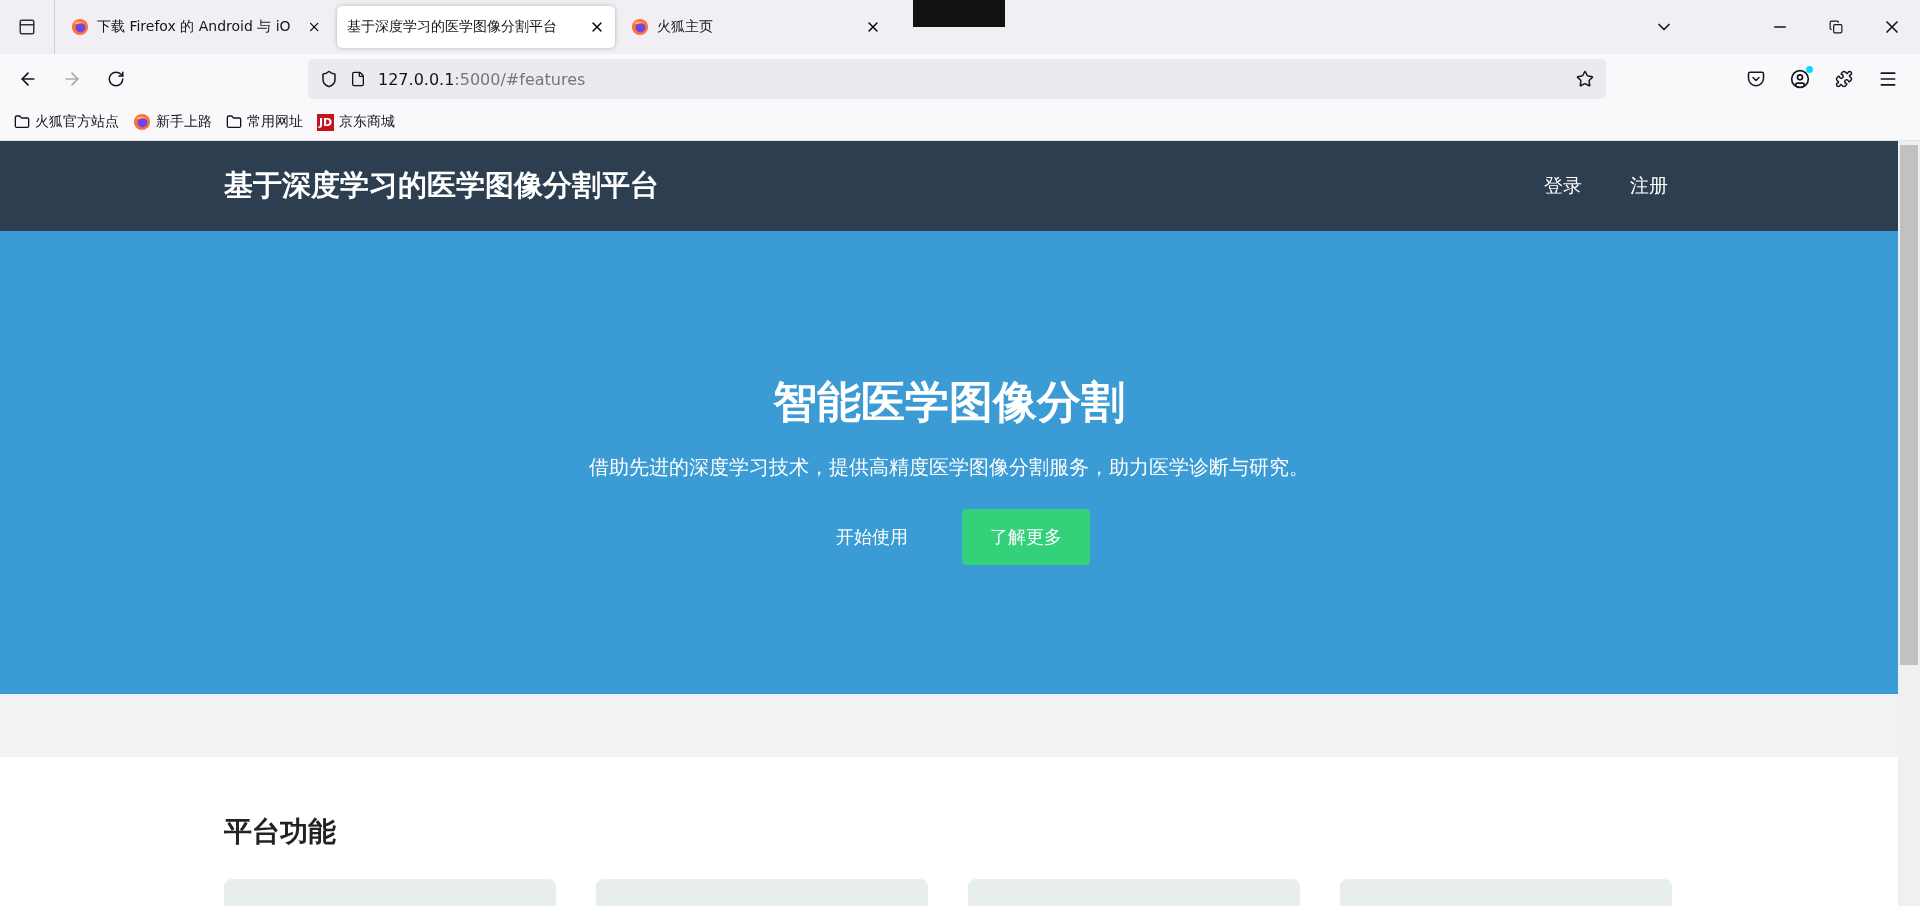 The height and width of the screenshot is (906, 1920). Describe the element at coordinates (184, 122) in the screenshot. I see `bookmark-link: 新手上路` at that location.